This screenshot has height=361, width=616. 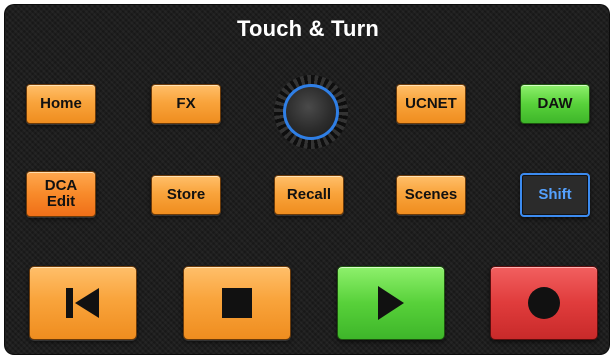 I want to click on stop-button, so click(x=237, y=303).